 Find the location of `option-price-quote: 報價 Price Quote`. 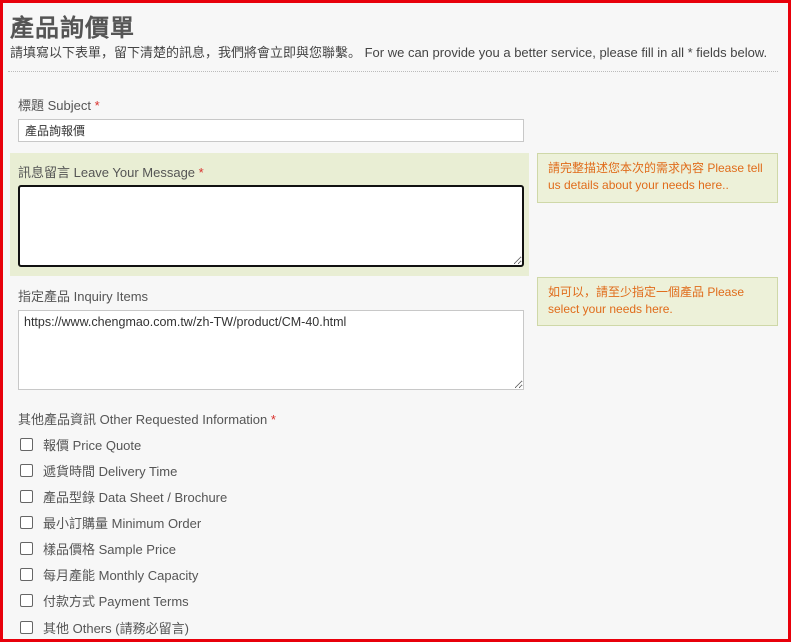

option-price-quote: 報價 Price Quote is located at coordinates (80, 444).